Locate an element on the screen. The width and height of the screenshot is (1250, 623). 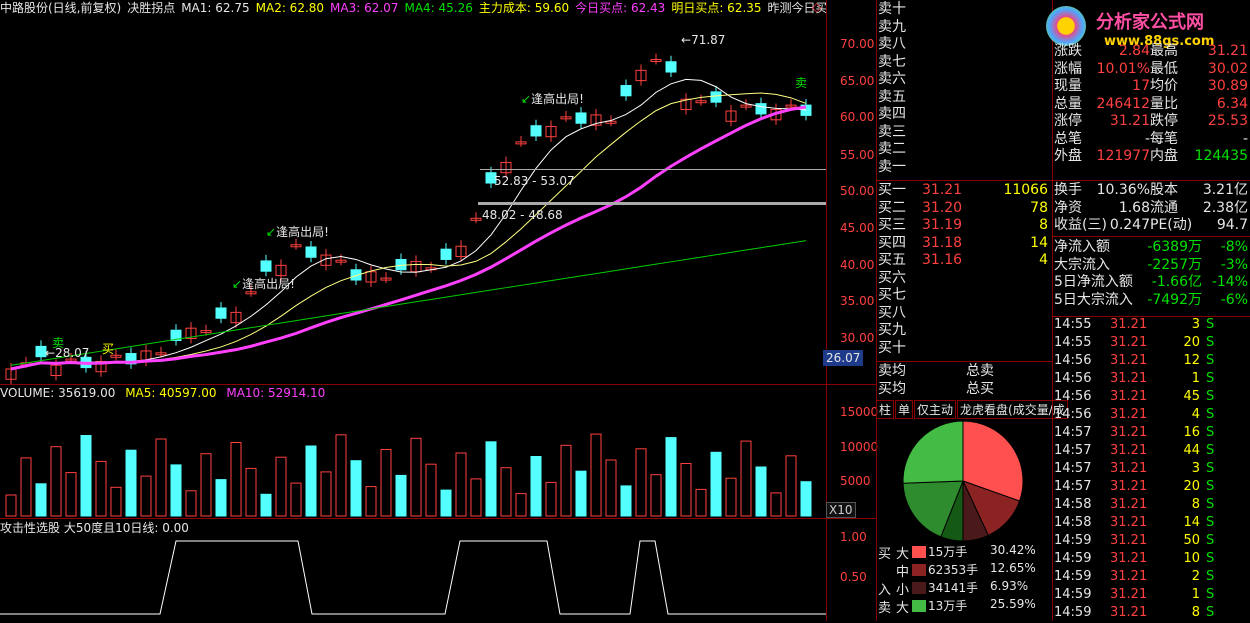
sell-level-label: 卖五 is located at coordinates (892, 96).